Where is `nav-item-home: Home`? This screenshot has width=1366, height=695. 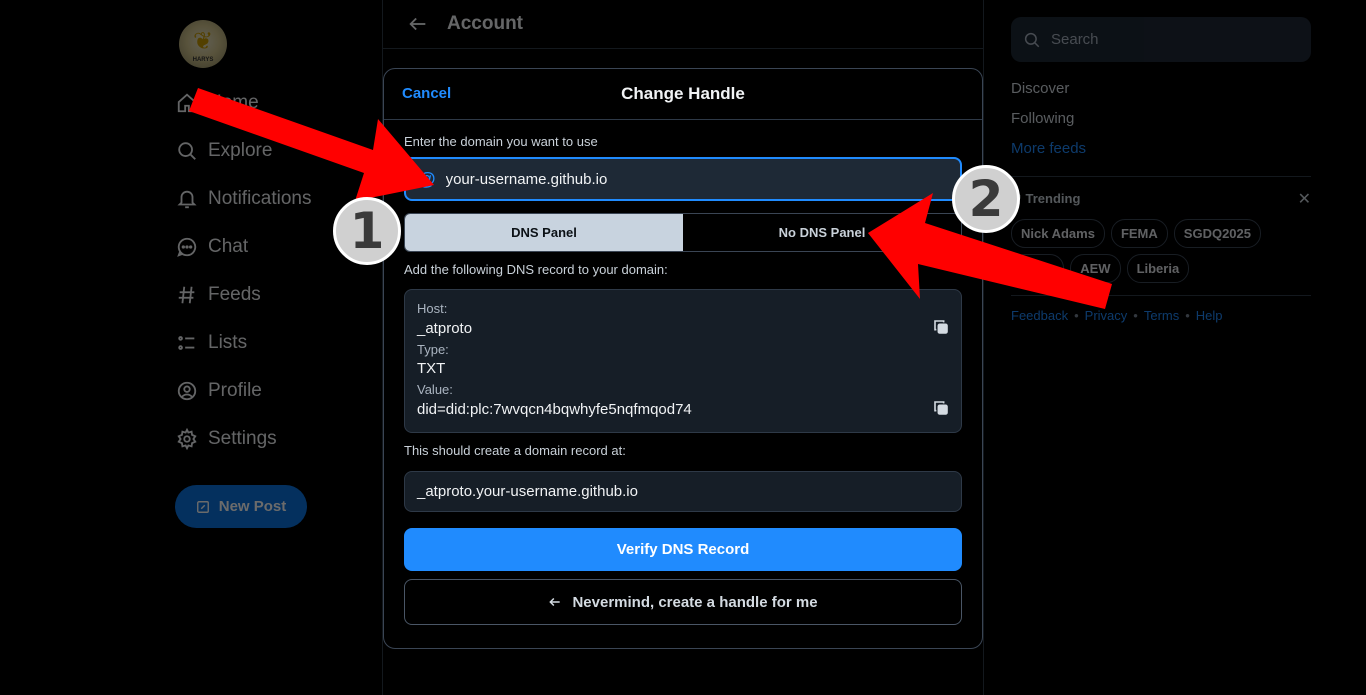 nav-item-home: Home is located at coordinates (275, 103).